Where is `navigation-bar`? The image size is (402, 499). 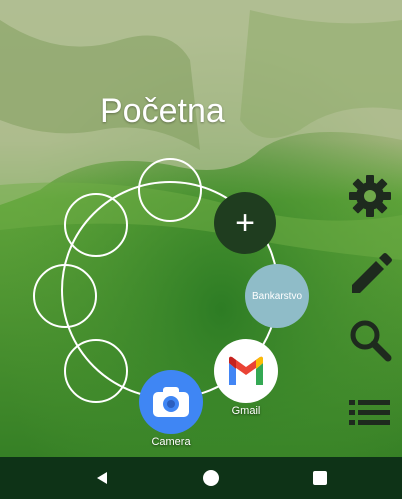
navigation-bar is located at coordinates (201, 478).